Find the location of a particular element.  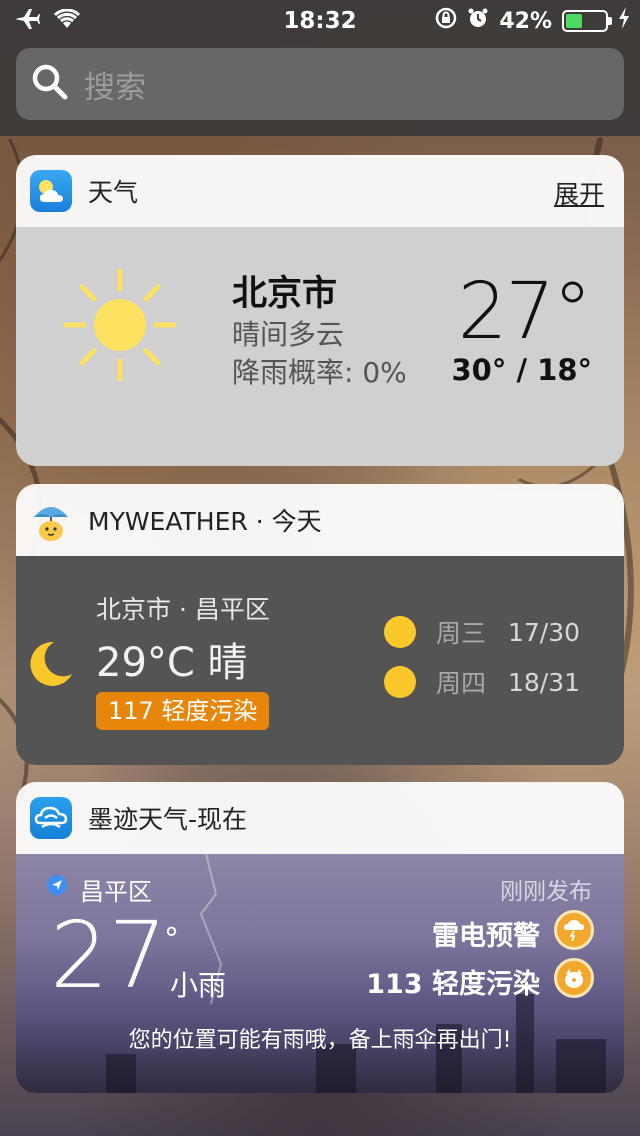

myweather-current: 29°C 晴 is located at coordinates (172, 663).